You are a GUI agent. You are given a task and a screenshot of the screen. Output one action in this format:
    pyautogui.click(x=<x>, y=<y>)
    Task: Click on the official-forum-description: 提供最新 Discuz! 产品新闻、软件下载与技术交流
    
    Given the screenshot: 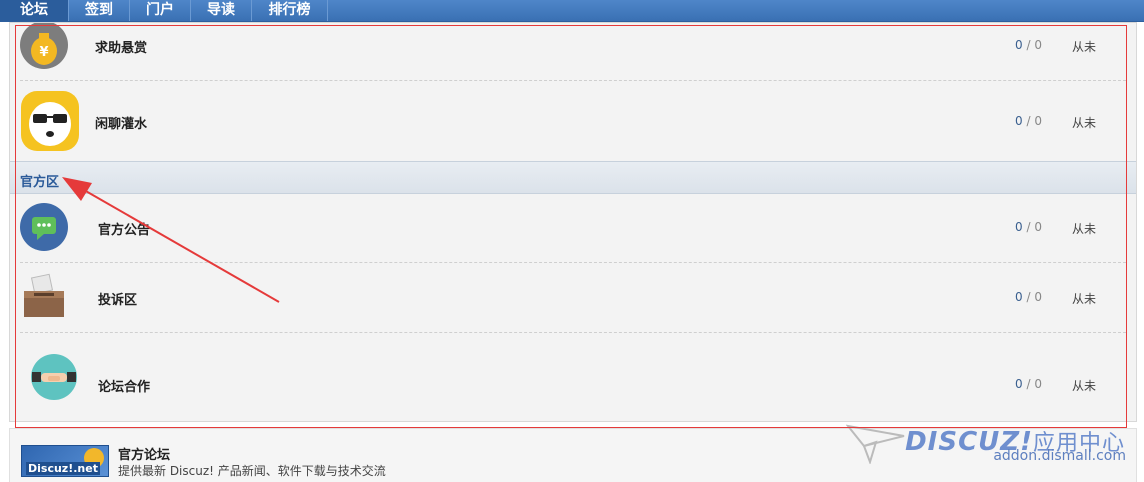 What is the action you would take?
    pyautogui.click(x=252, y=471)
    